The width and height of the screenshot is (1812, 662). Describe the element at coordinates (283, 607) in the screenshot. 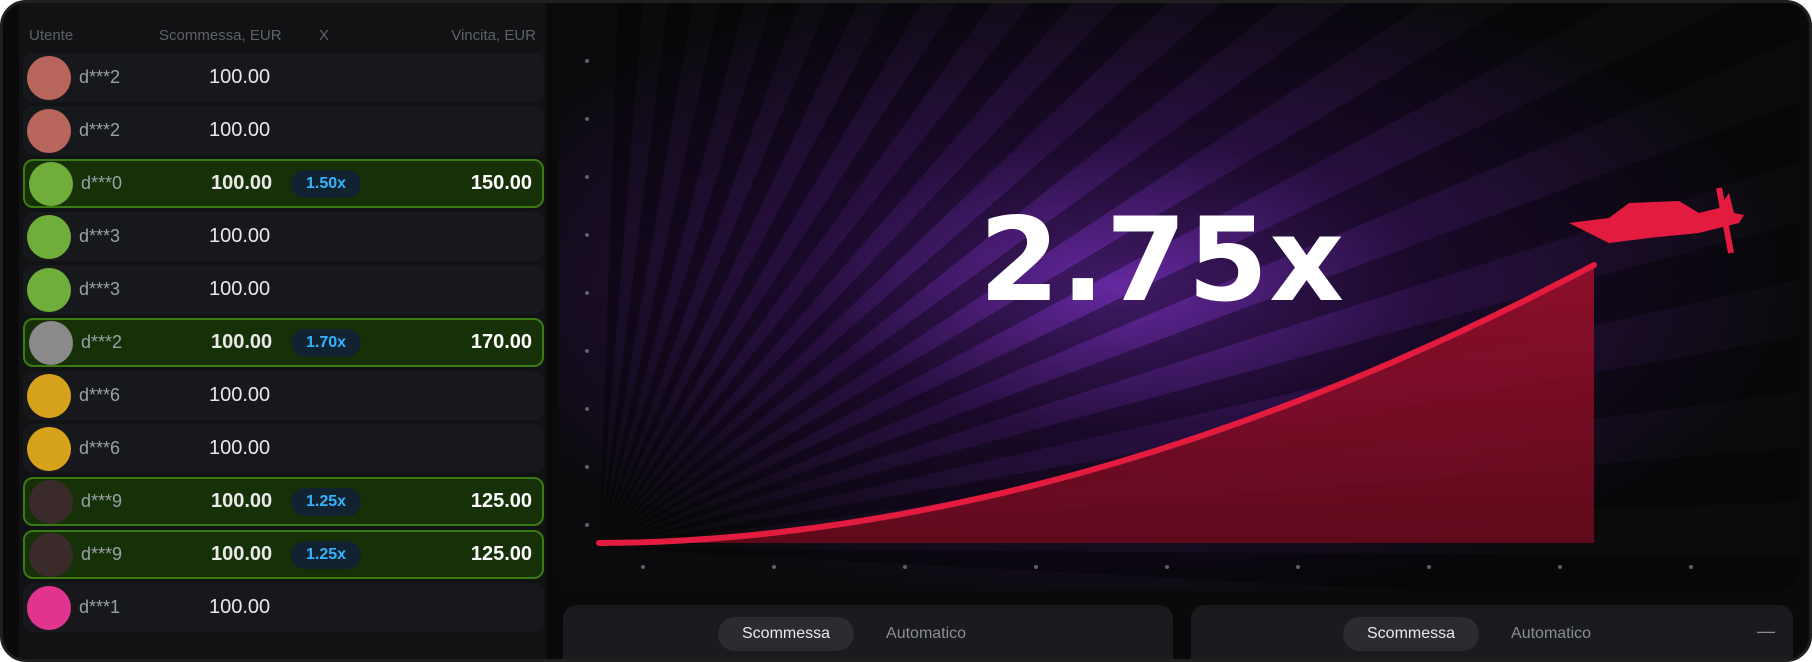

I see `bet-row: d***1 100.00` at that location.